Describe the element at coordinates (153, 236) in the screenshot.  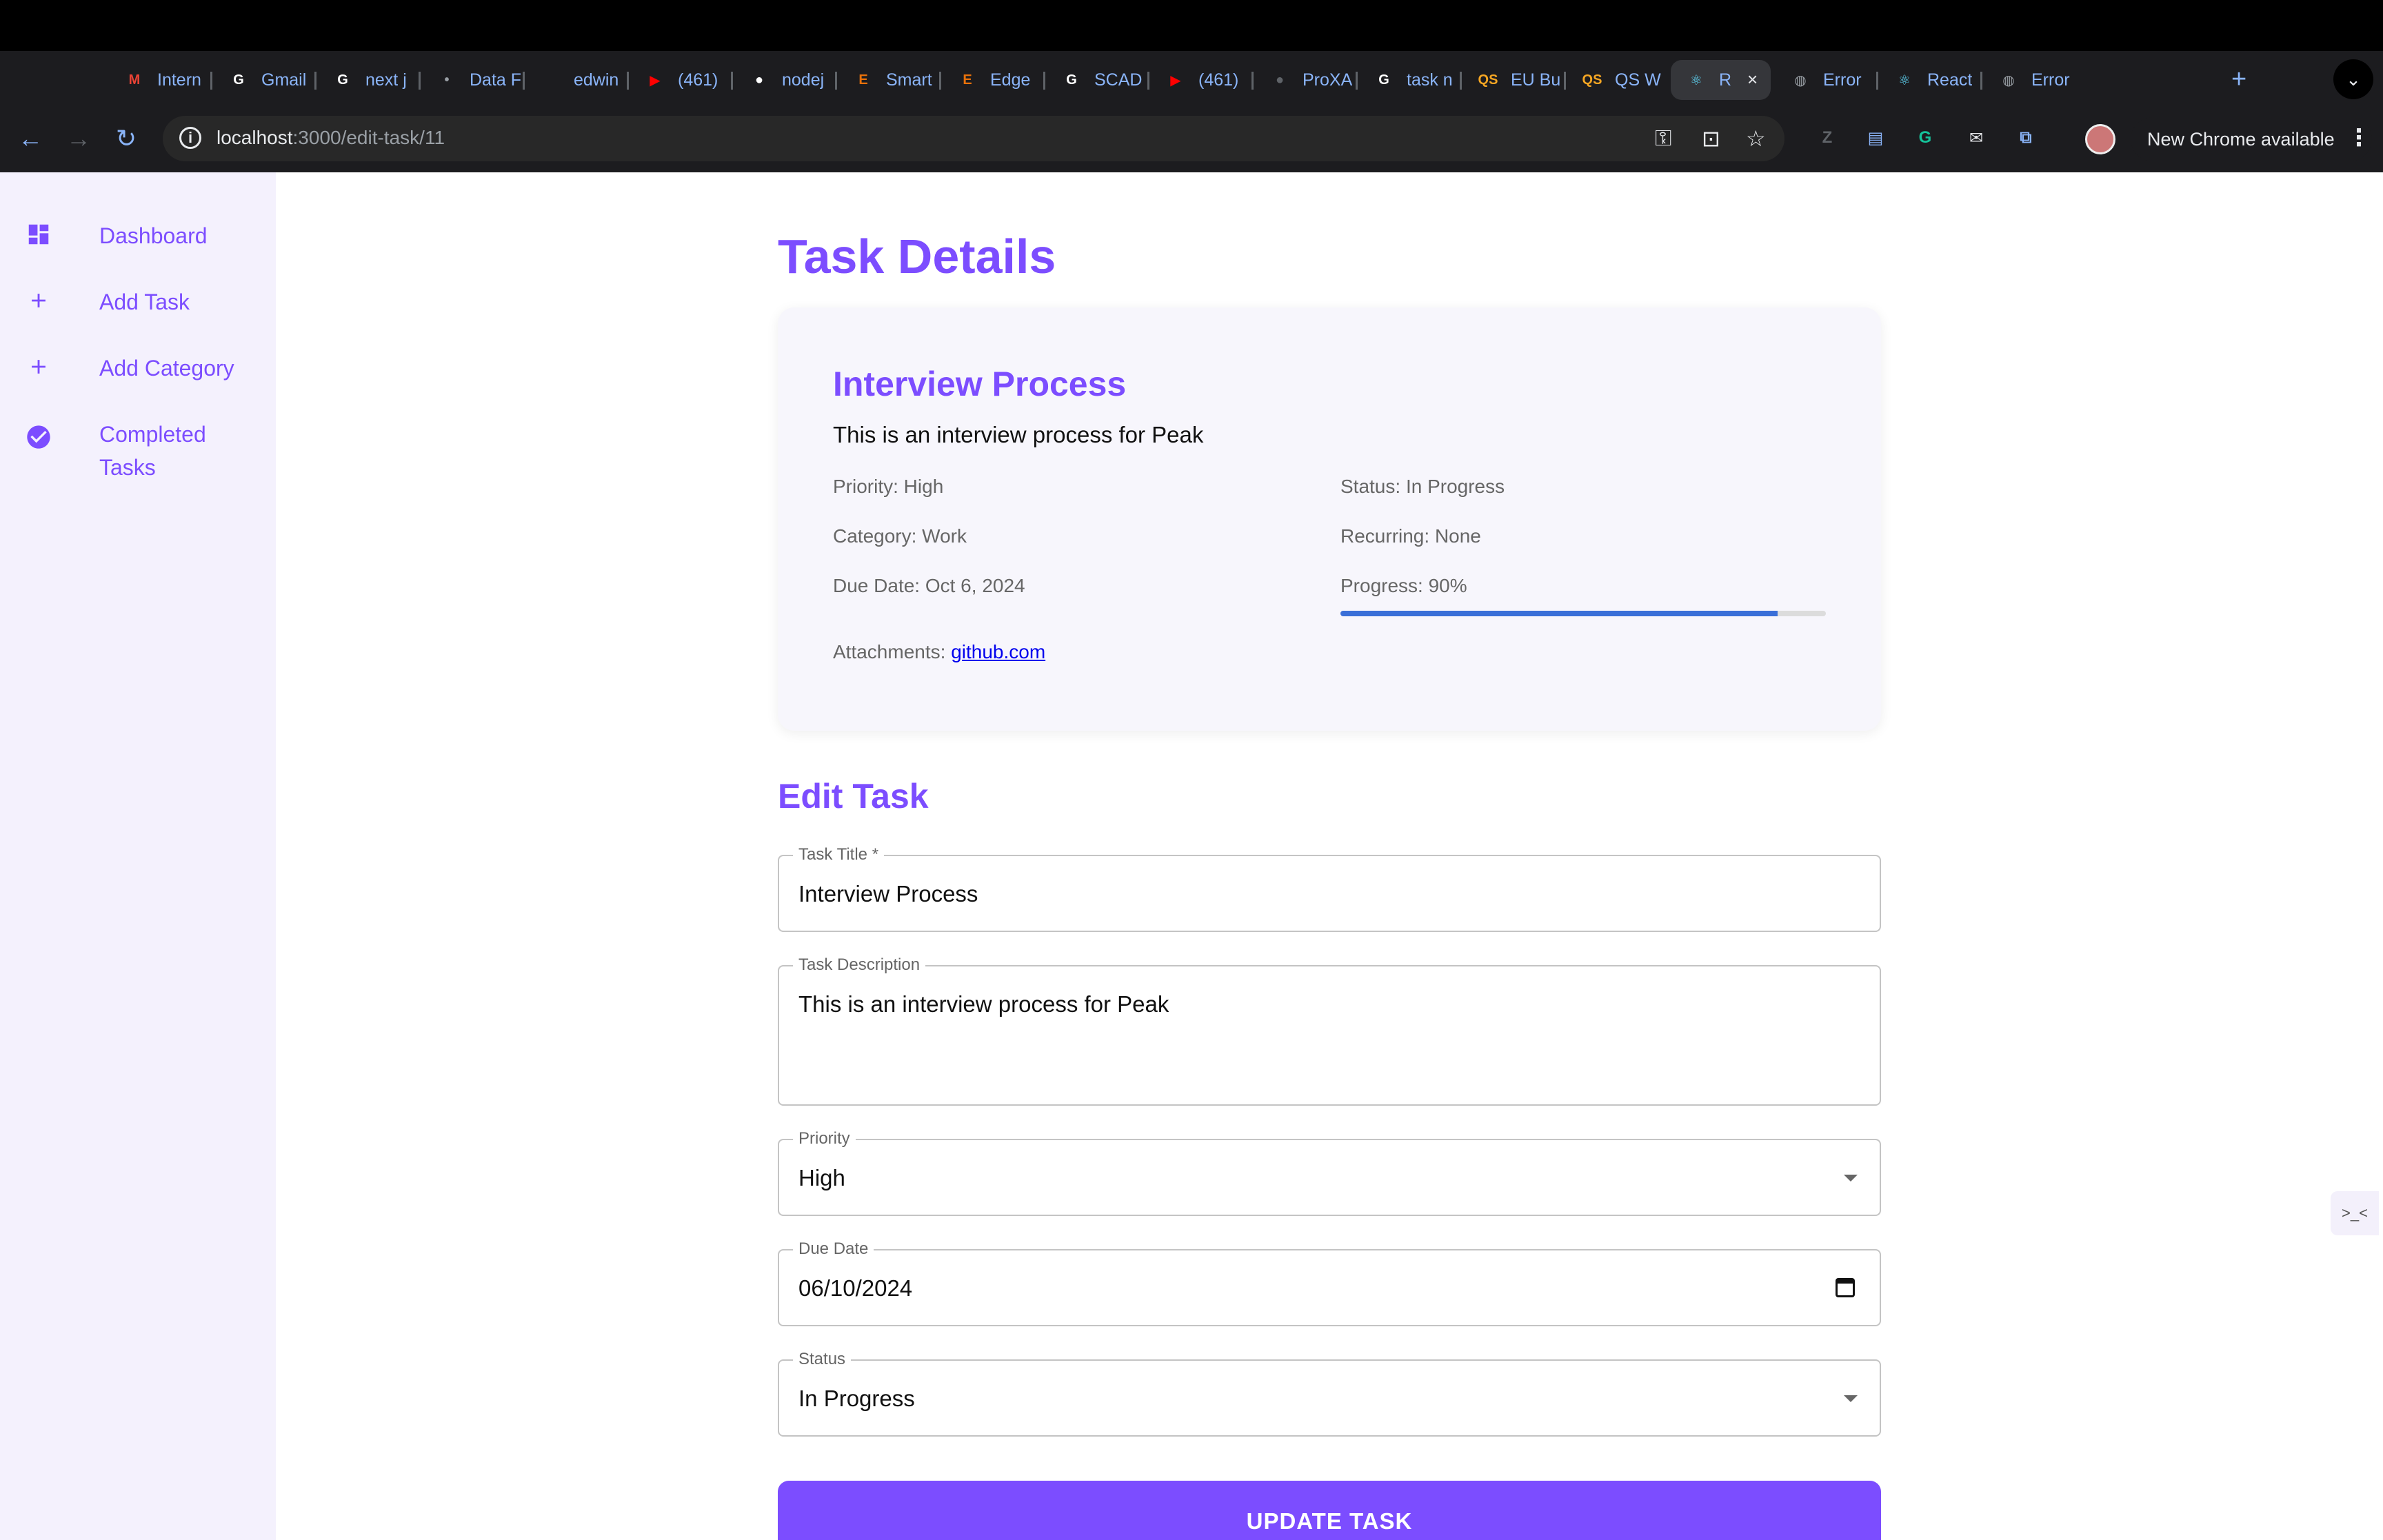
I see `sidebar-item-label: Dashboard` at that location.